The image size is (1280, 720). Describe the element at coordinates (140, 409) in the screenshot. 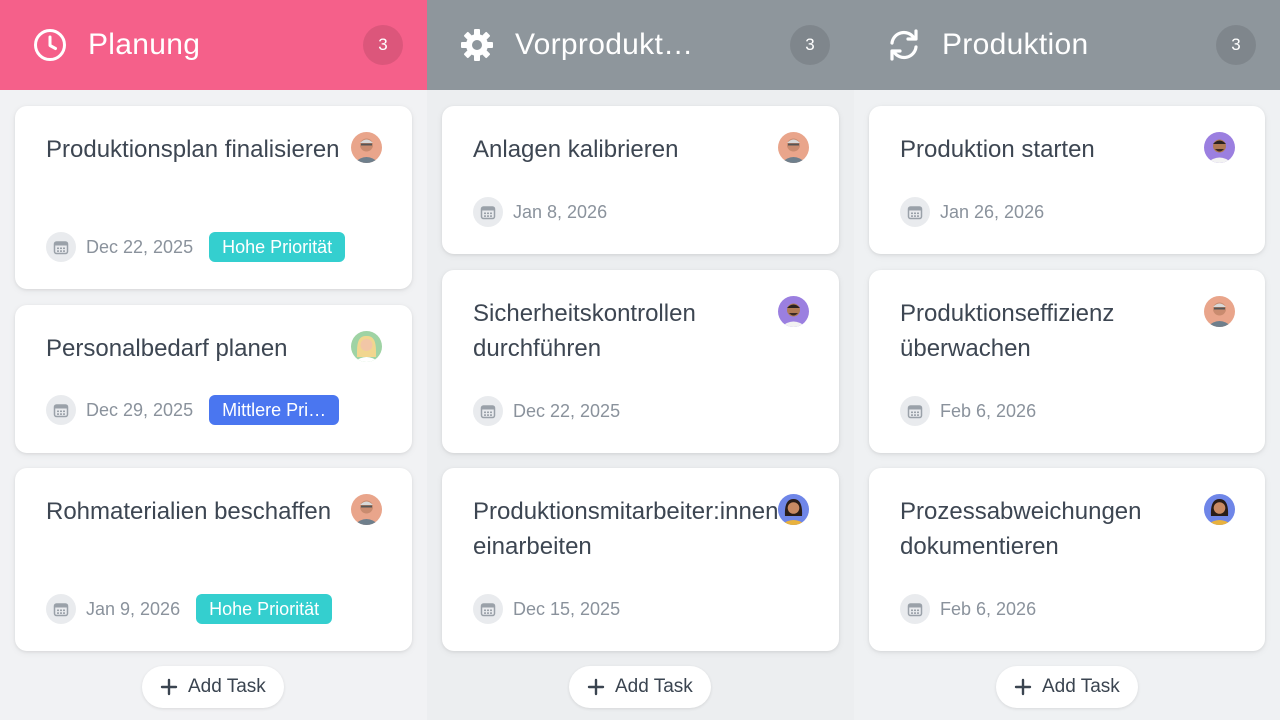

I see `due-date: Dec 29, 2025` at that location.